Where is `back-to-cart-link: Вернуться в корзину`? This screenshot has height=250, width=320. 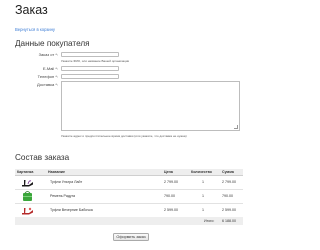 back-to-cart-link: Вернуться в корзину is located at coordinates (35, 29).